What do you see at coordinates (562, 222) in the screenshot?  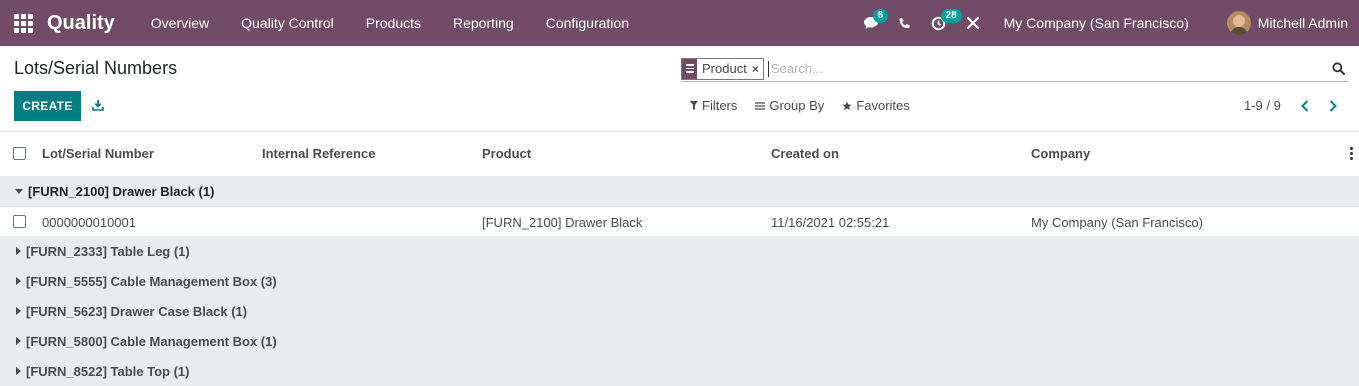 I see `cell-product: [FURN_2100] Drawer Black` at bounding box center [562, 222].